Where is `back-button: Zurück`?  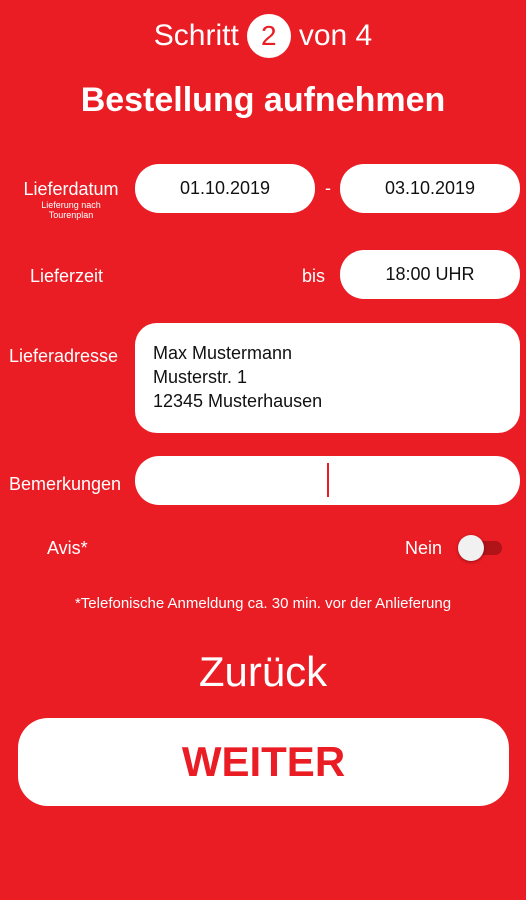
back-button: Zurück is located at coordinates (263, 672).